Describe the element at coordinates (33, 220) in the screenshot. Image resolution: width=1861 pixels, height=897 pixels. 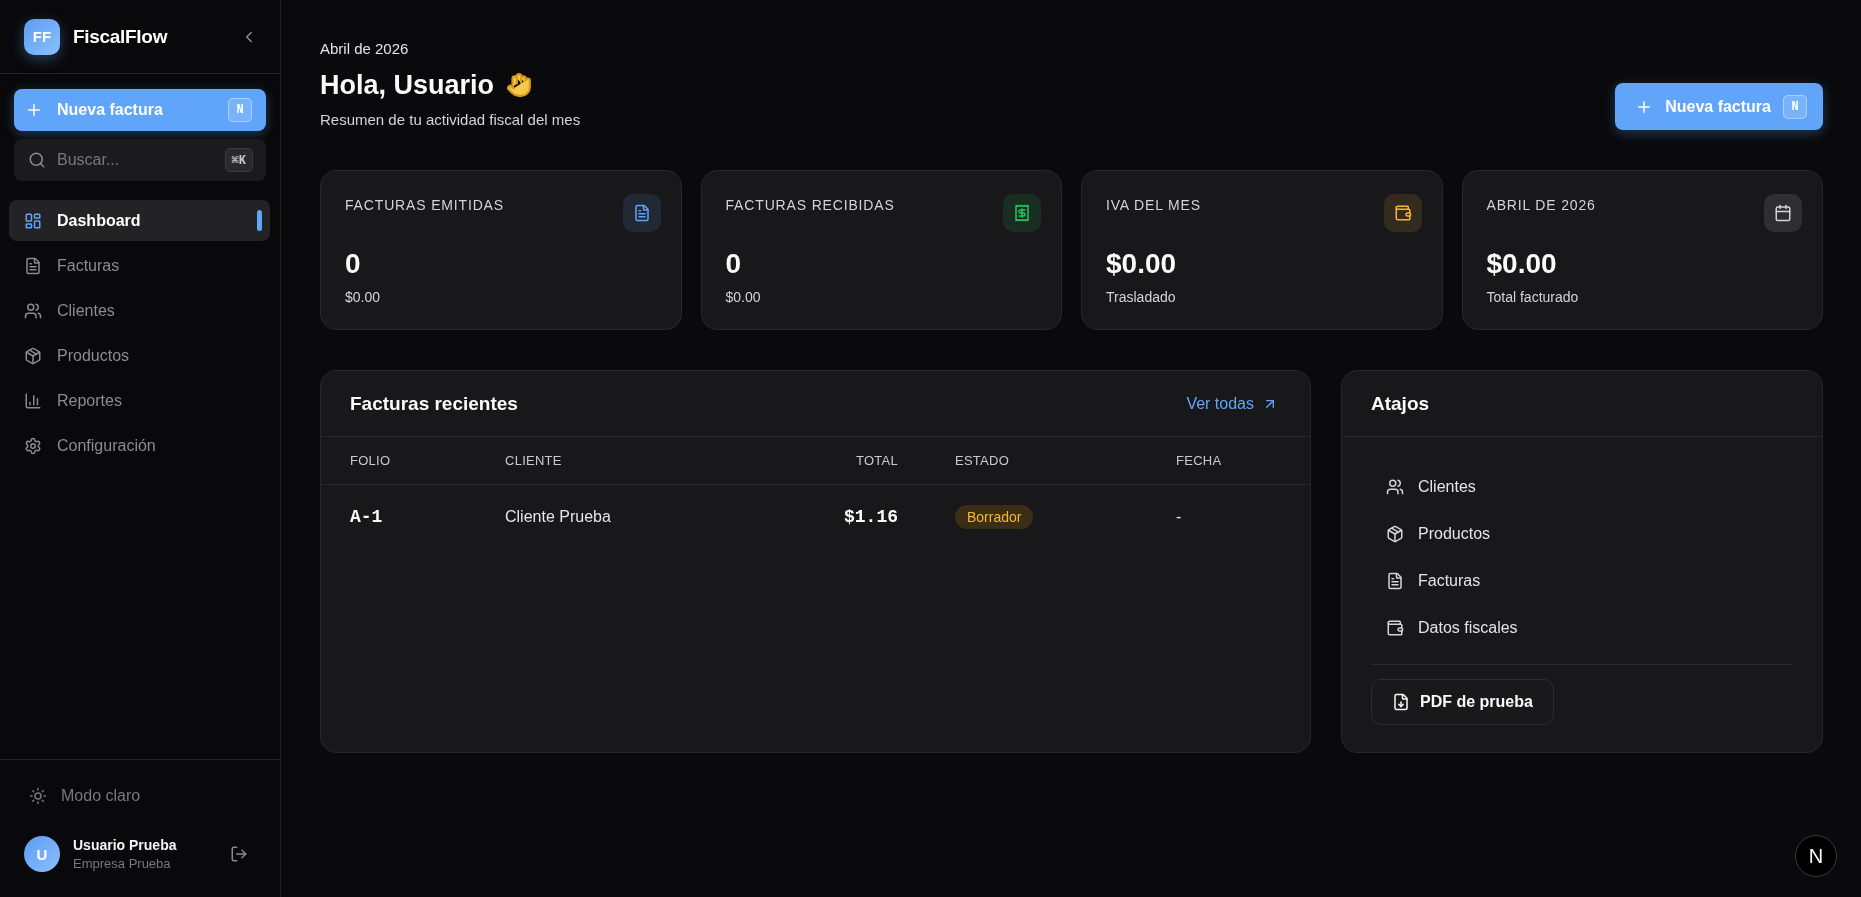
I see `grid-icon` at that location.